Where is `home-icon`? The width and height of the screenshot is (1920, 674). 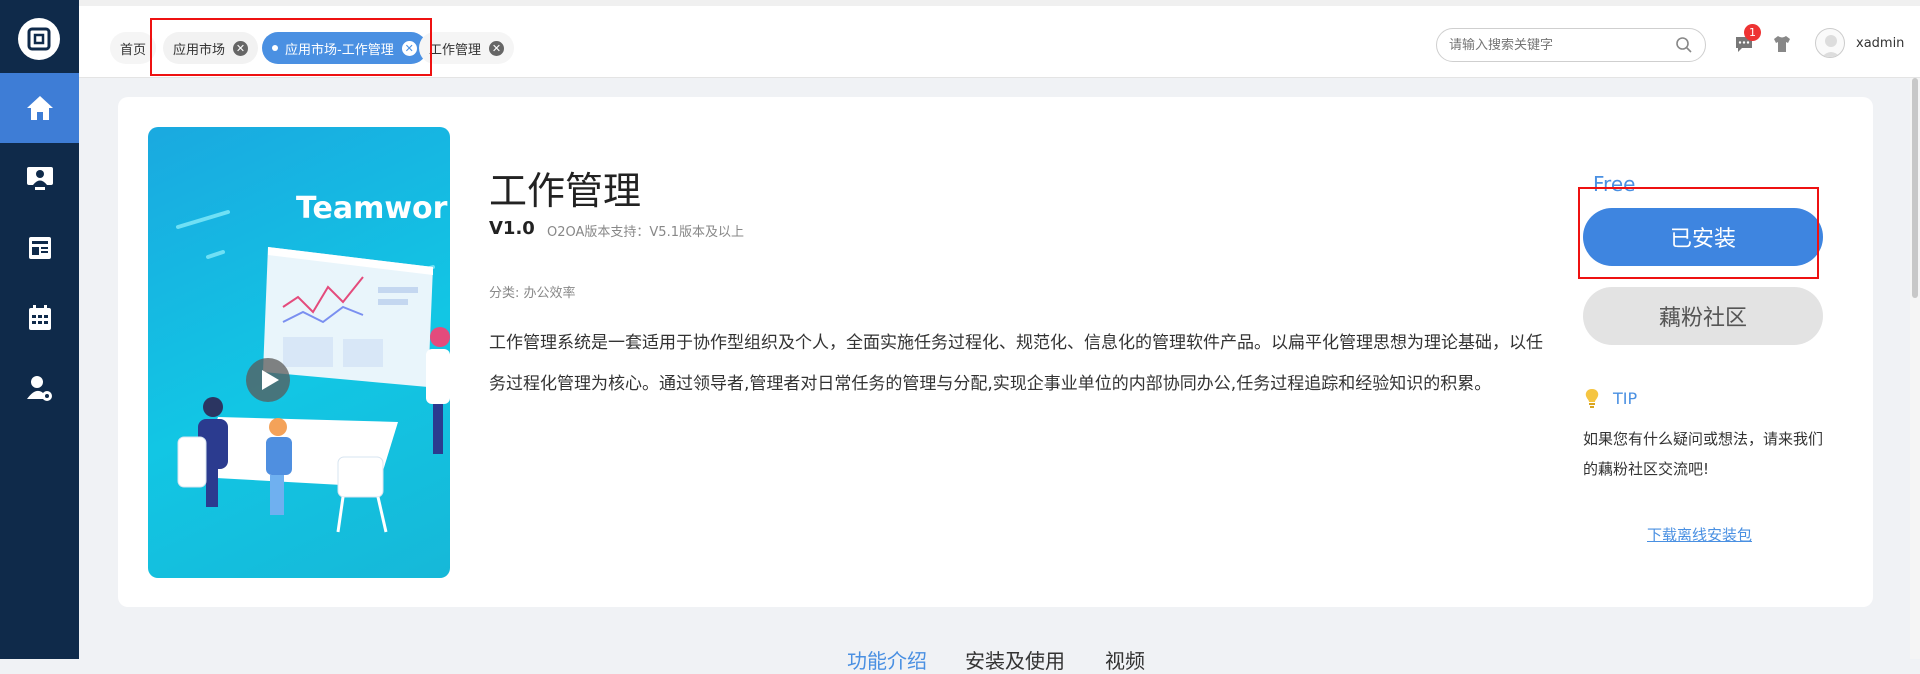 home-icon is located at coordinates (39, 108).